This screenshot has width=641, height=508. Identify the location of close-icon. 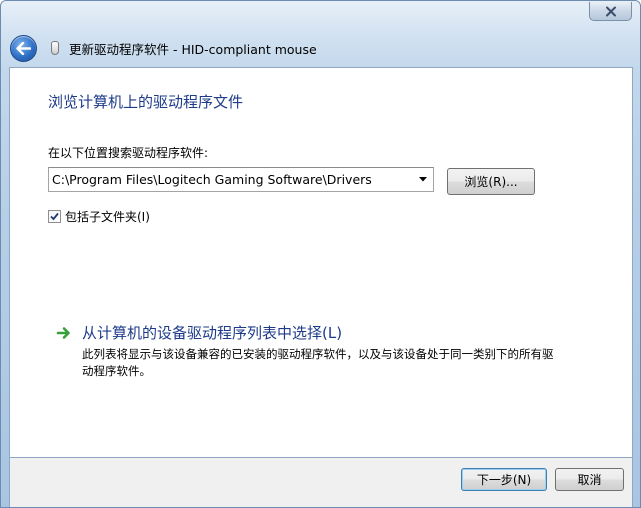
(610, 11).